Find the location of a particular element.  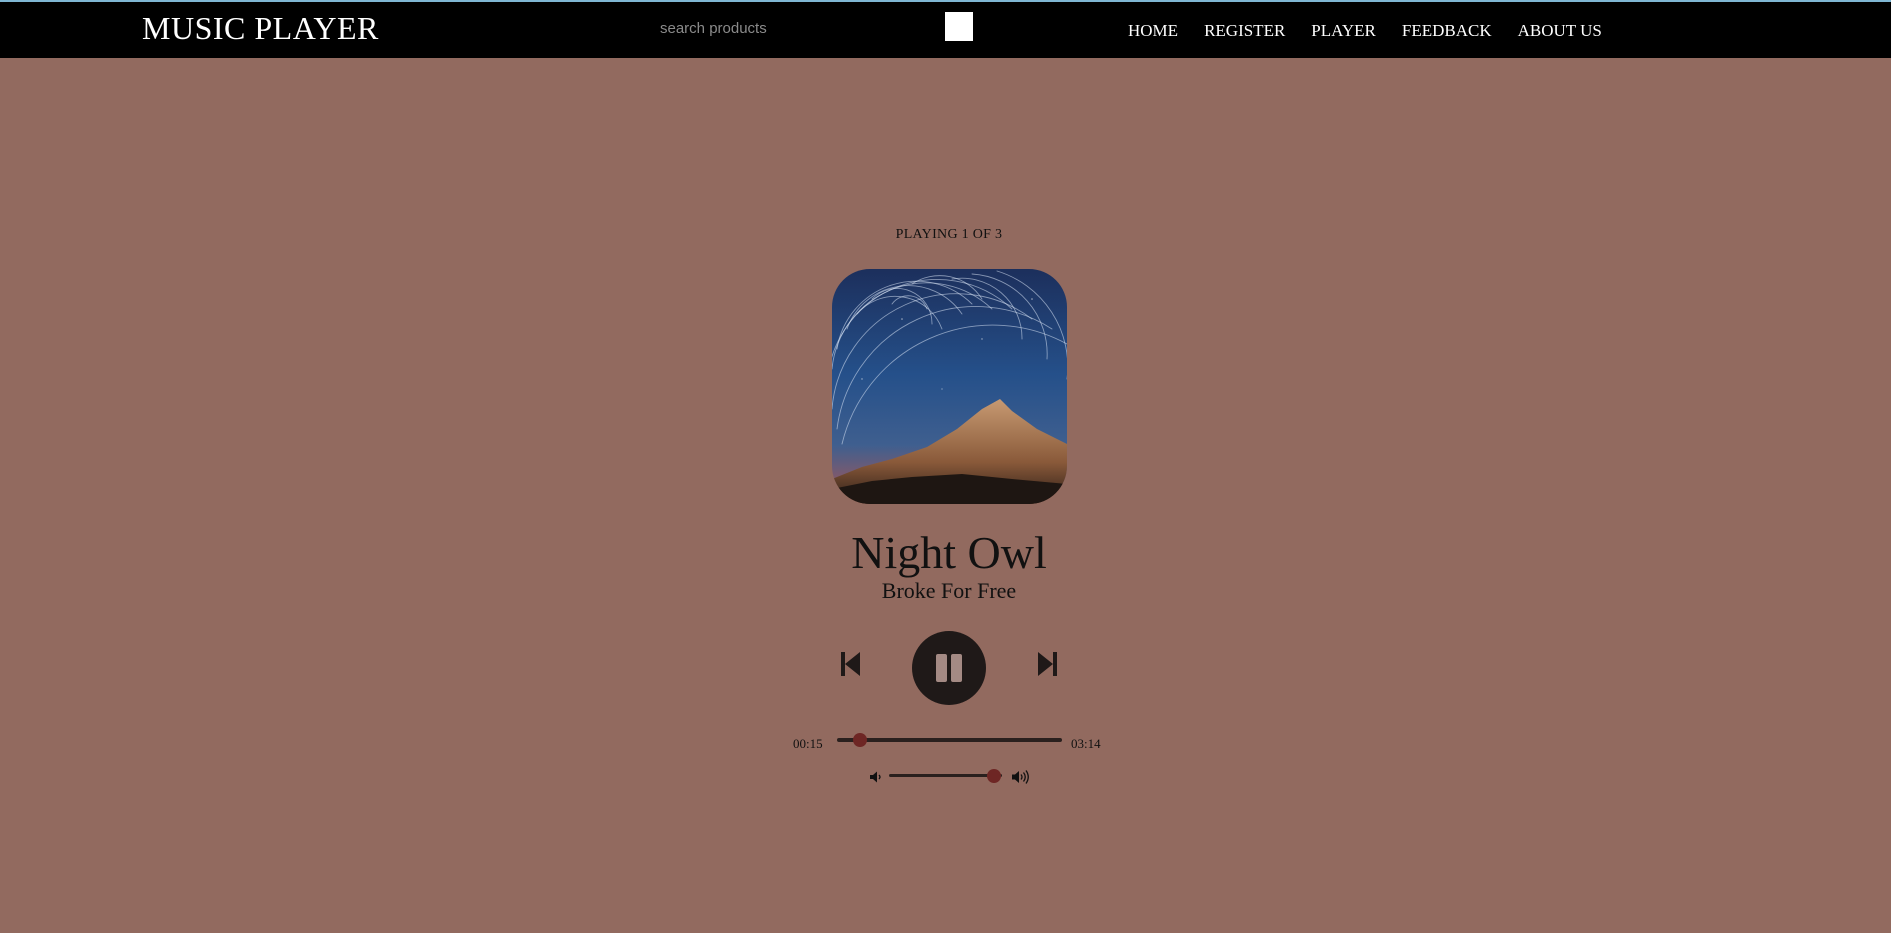

nav-register: REGISTER is located at coordinates (1244, 31).